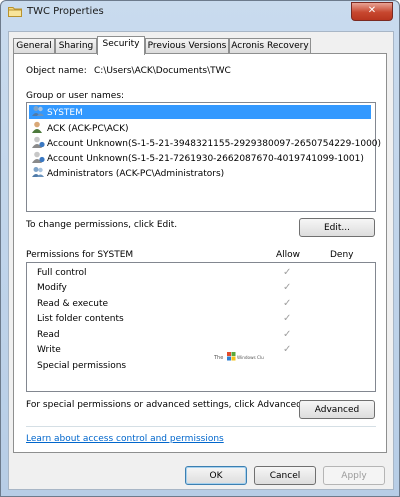 Image resolution: width=400 pixels, height=497 pixels. Describe the element at coordinates (76, 45) in the screenshot. I see `tab-sharing: Sharing` at that location.